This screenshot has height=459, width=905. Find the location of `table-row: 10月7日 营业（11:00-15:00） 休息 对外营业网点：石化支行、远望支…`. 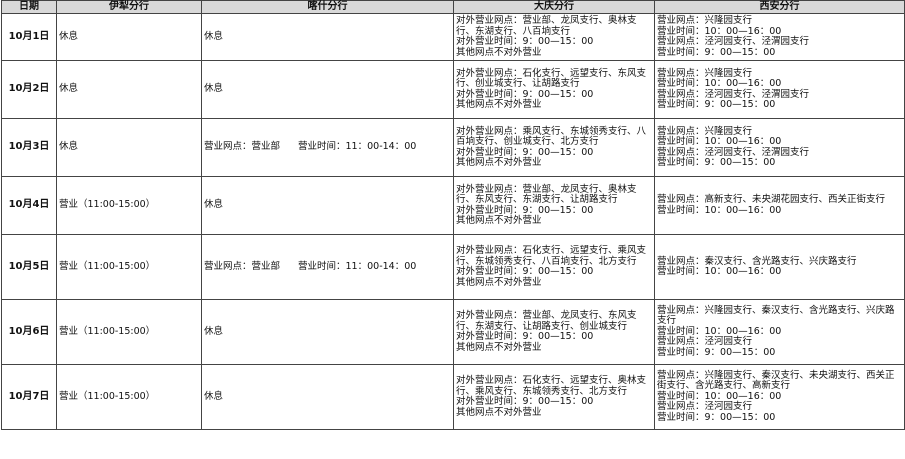

table-row: 10月7日 营业（11:00-15:00） 休息 对外营业网点：石化支行、远望支… is located at coordinates (453, 397).